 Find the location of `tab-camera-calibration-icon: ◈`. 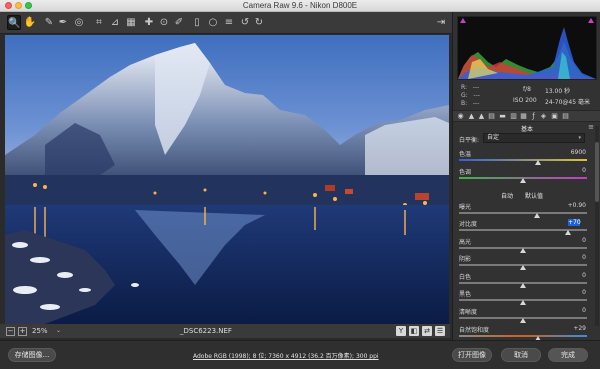

tab-camera-calibration-icon: ◈ is located at coordinates (543, 116).